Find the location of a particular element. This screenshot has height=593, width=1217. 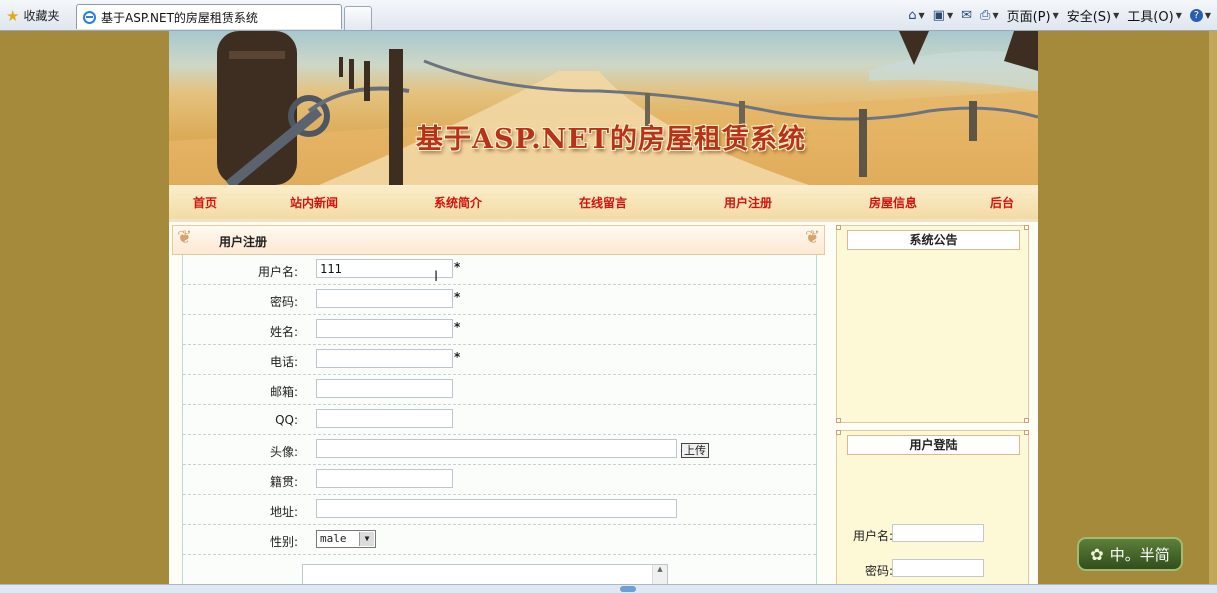

help-menu: ? ▼ is located at coordinates (1200, 15).